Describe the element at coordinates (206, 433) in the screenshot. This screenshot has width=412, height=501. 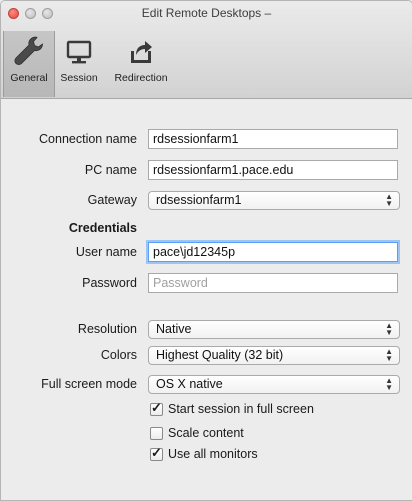
I see `scale-content-label: Scale content` at that location.